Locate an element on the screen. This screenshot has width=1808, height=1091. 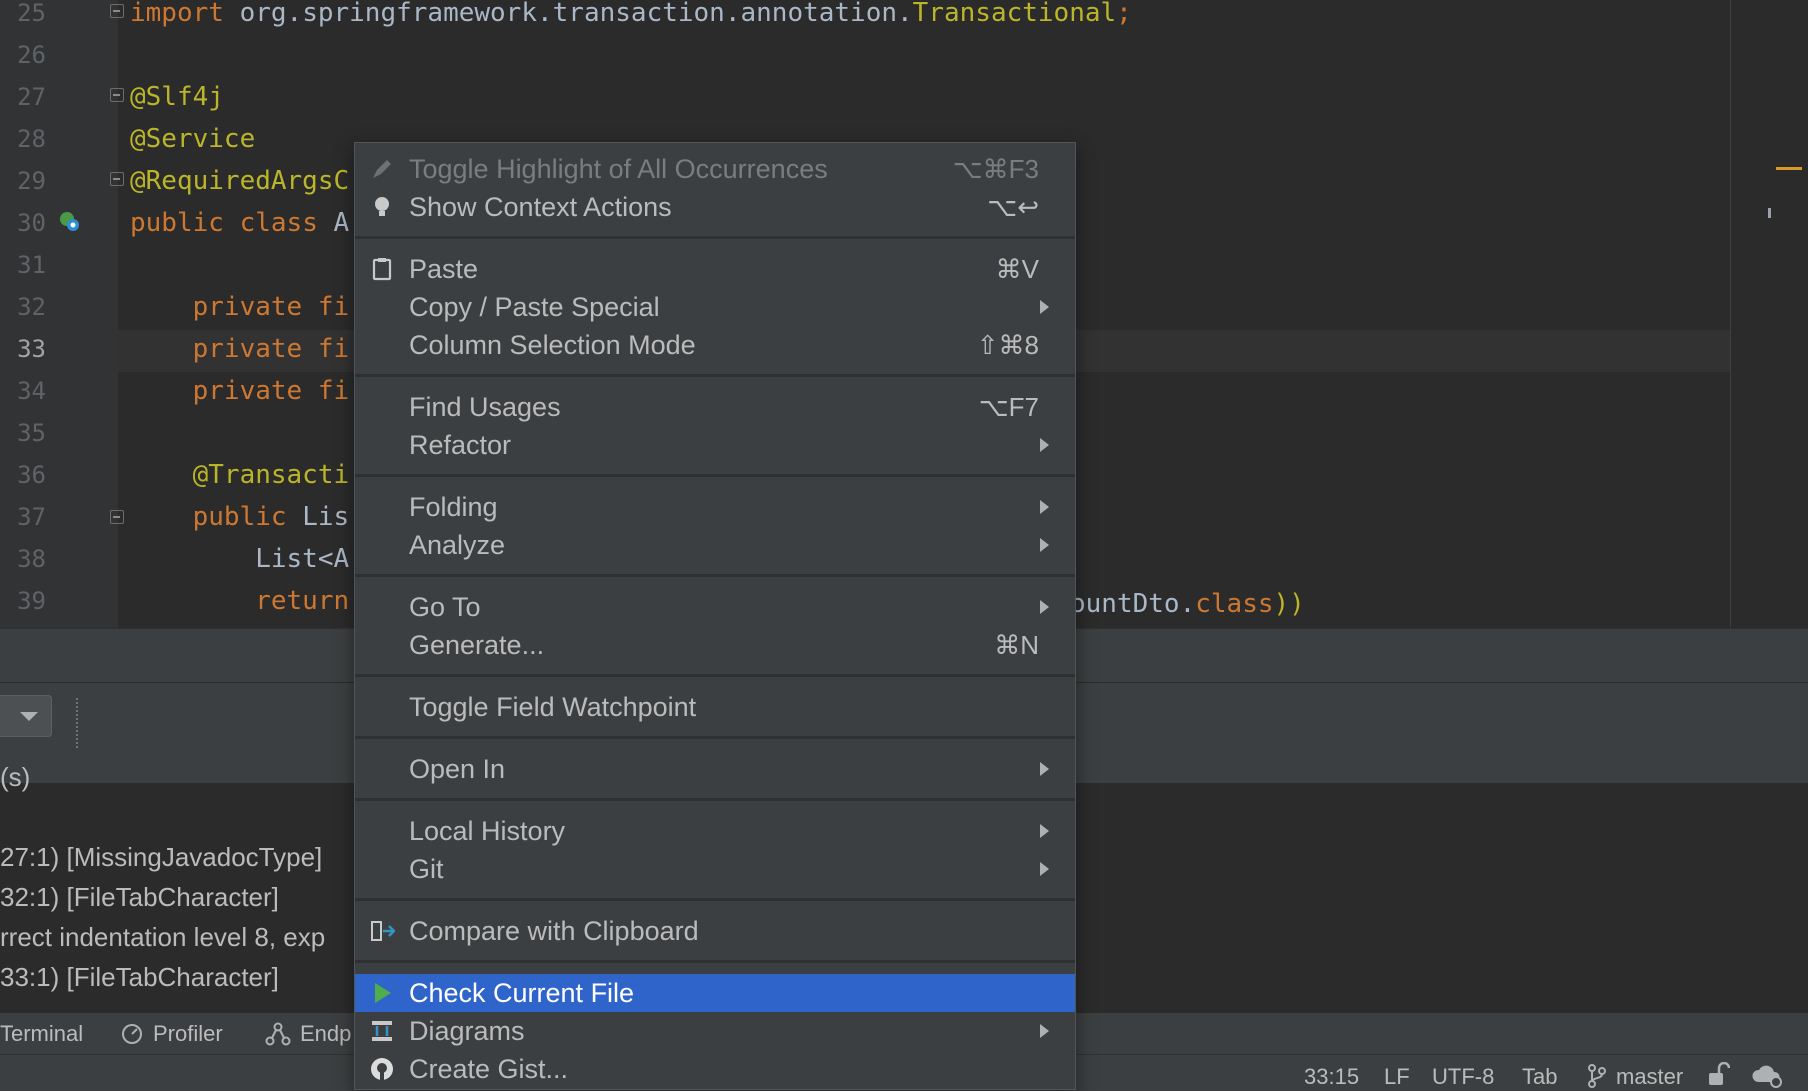
output-row: 32:1) [FileTabCharacter] is located at coordinates (139, 897).